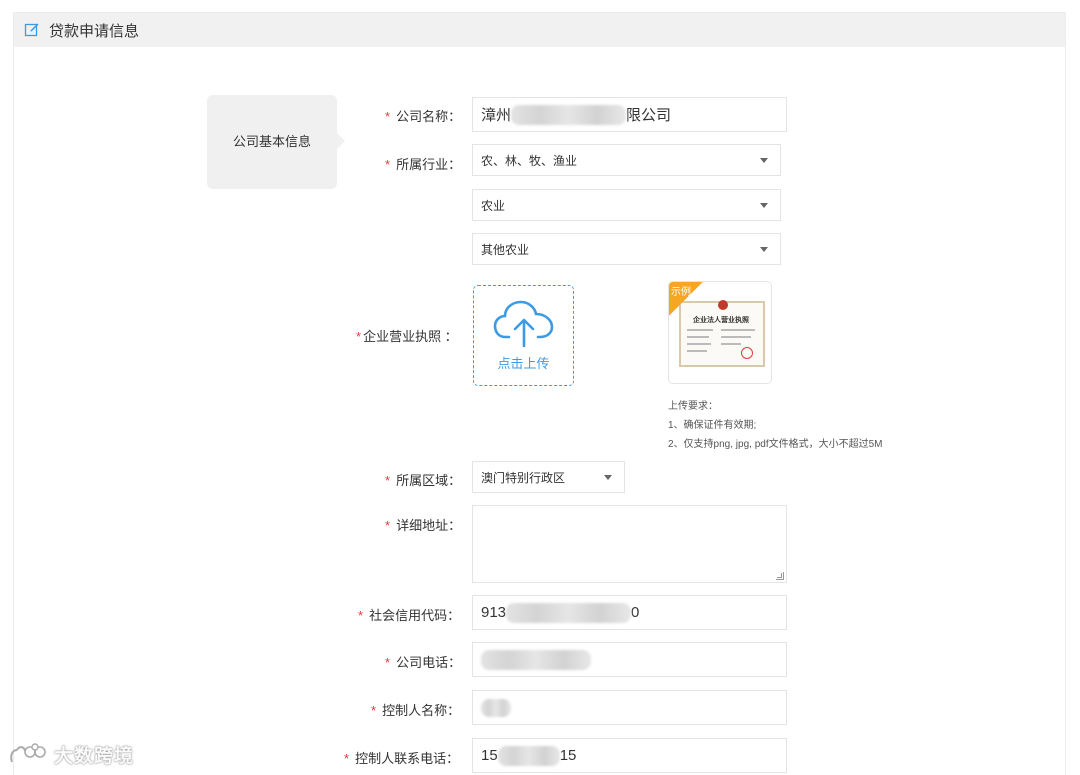 This screenshot has width=1080, height=775. Describe the element at coordinates (271, 141) in the screenshot. I see `section-tag-label: 公司基本信息` at that location.